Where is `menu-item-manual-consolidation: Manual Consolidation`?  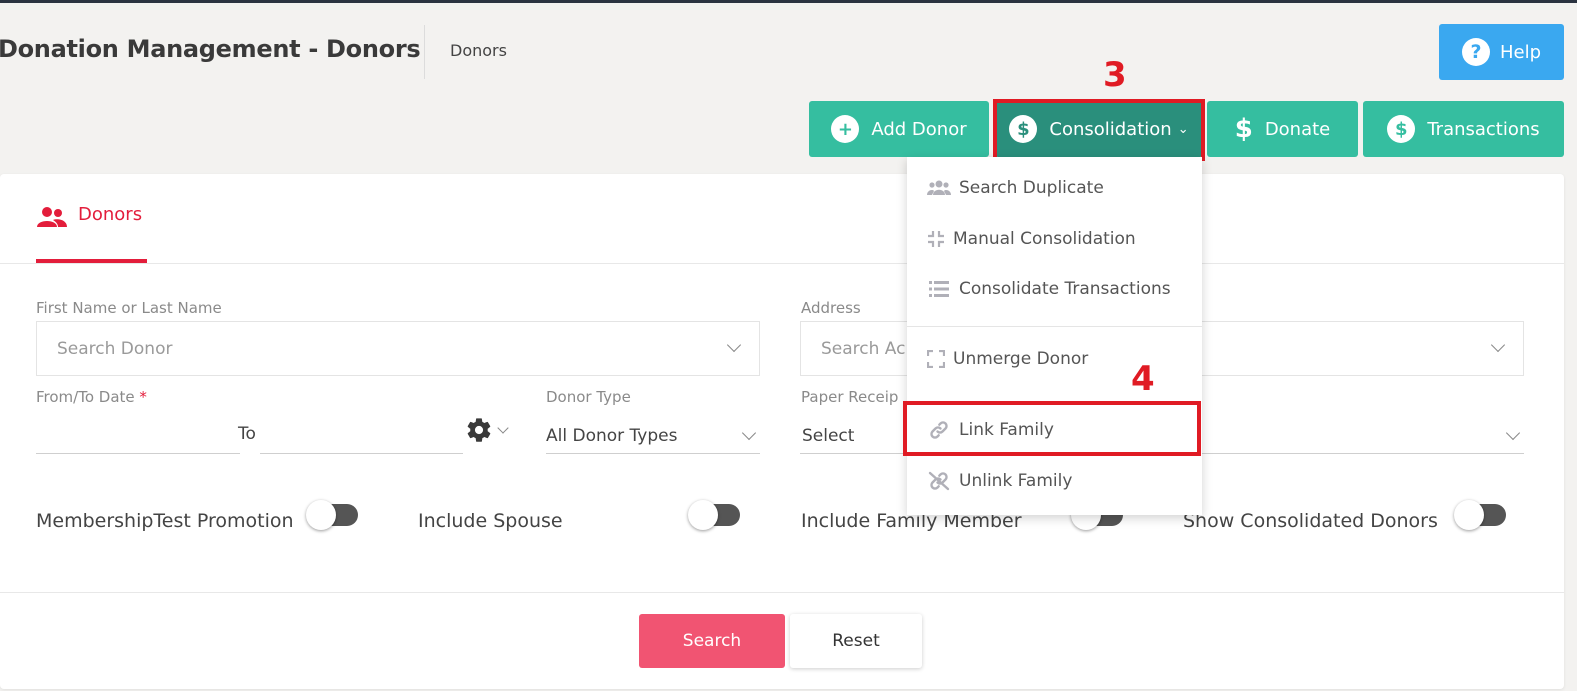
menu-item-manual-consolidation: Manual Consolidation is located at coordinates (1031, 239).